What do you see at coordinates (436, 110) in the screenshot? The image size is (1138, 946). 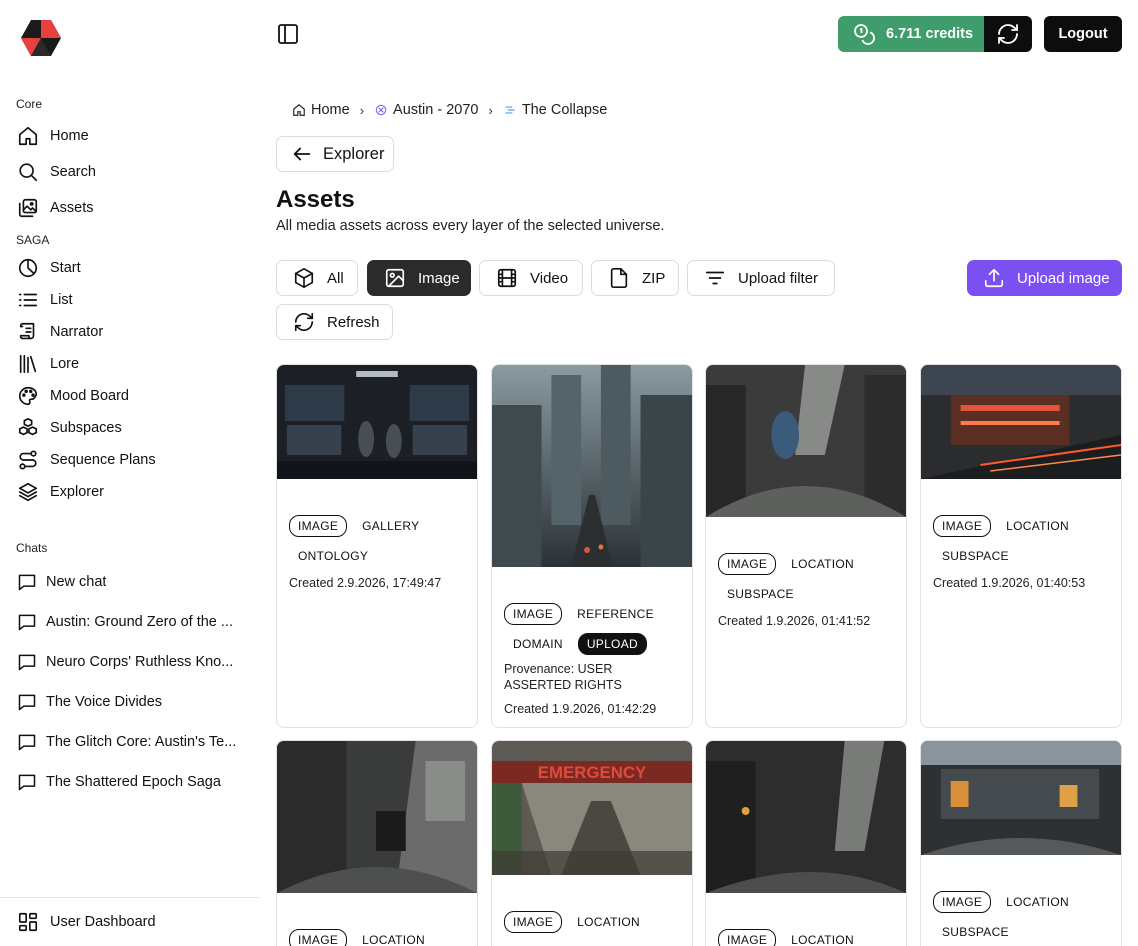 I see `breadcrumb-universe-label: Austin - 2070` at bounding box center [436, 110].